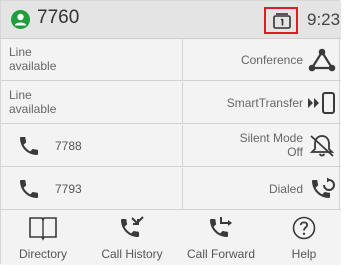 The width and height of the screenshot is (345, 267). I want to click on line-count-indicator, so click(281, 20).